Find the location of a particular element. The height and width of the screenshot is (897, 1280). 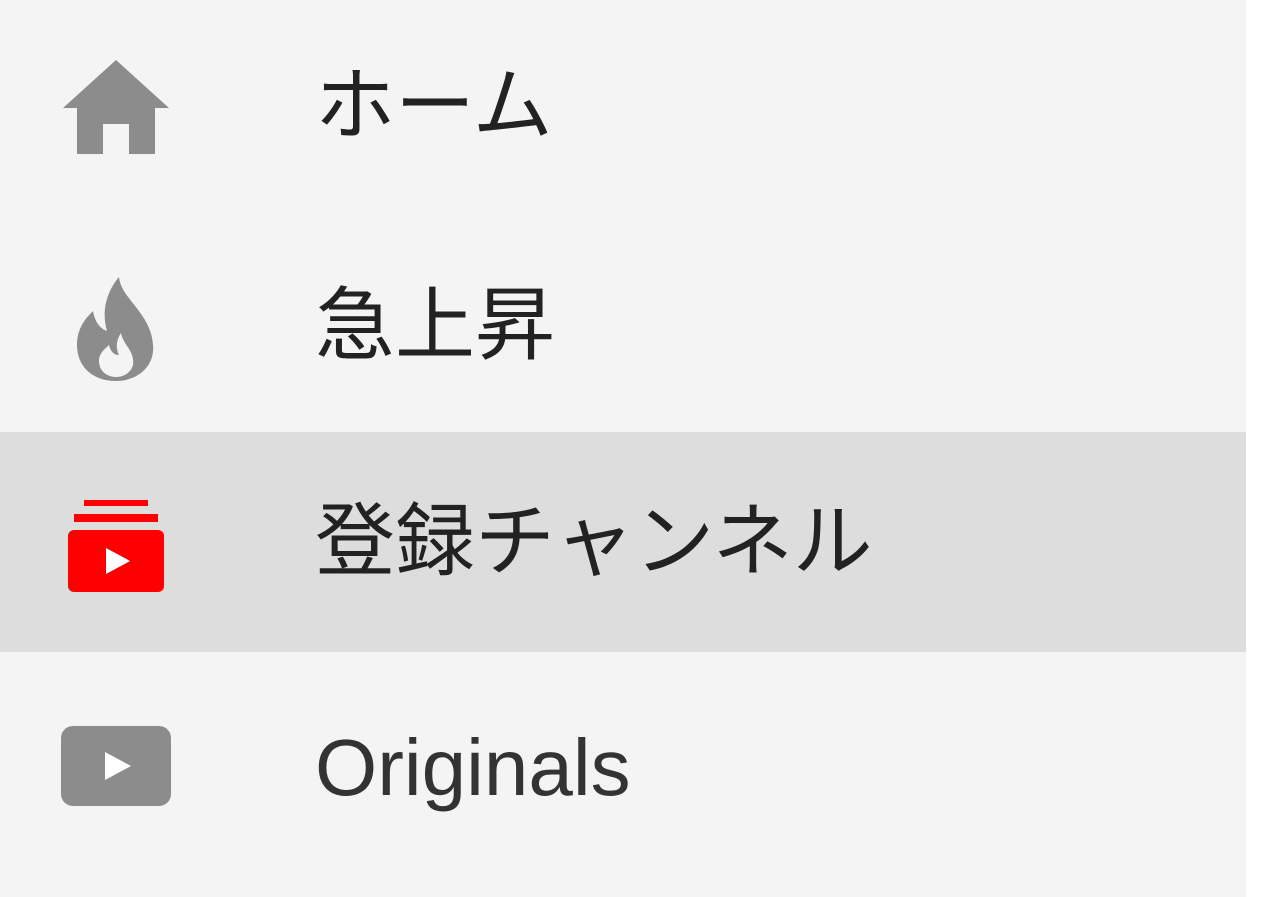

home-icon is located at coordinates (116, 108).